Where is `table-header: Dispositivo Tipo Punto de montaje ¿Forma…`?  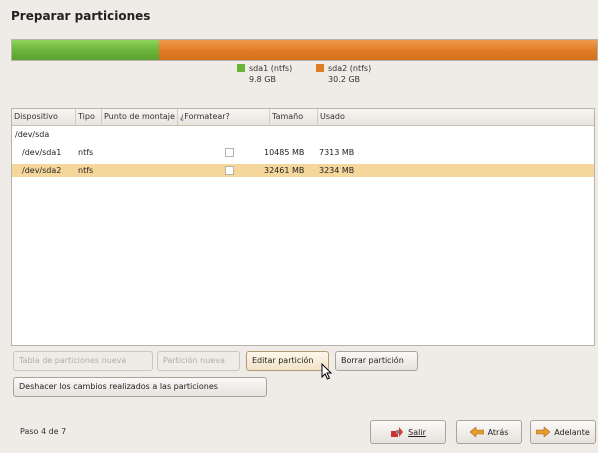
table-header: Dispositivo Tipo Punto de montaje ¿Forma… is located at coordinates (303, 117).